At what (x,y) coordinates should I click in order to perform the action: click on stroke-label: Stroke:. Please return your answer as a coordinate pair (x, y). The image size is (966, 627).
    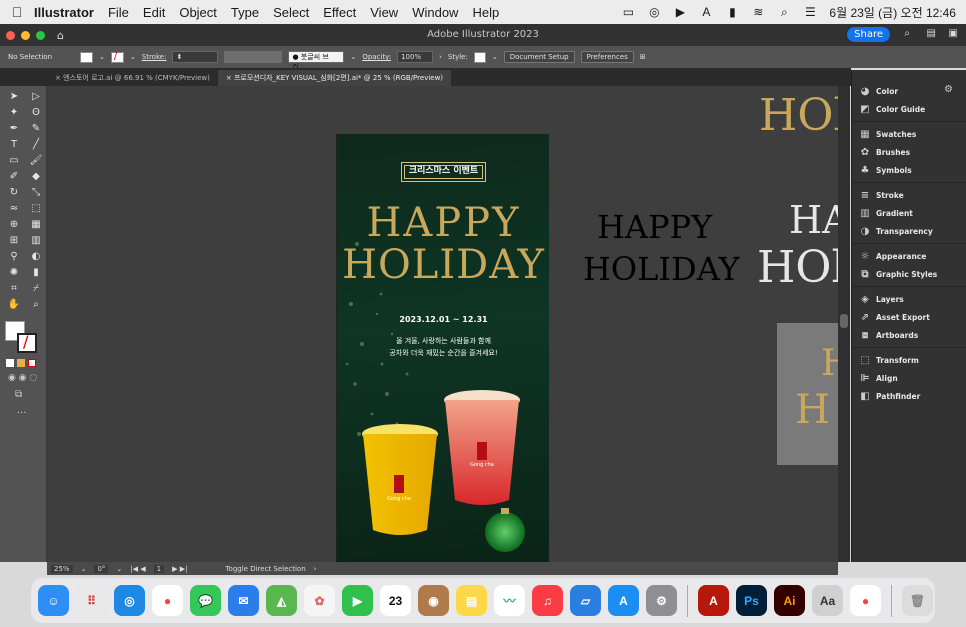
    Looking at the image, I should click on (154, 57).